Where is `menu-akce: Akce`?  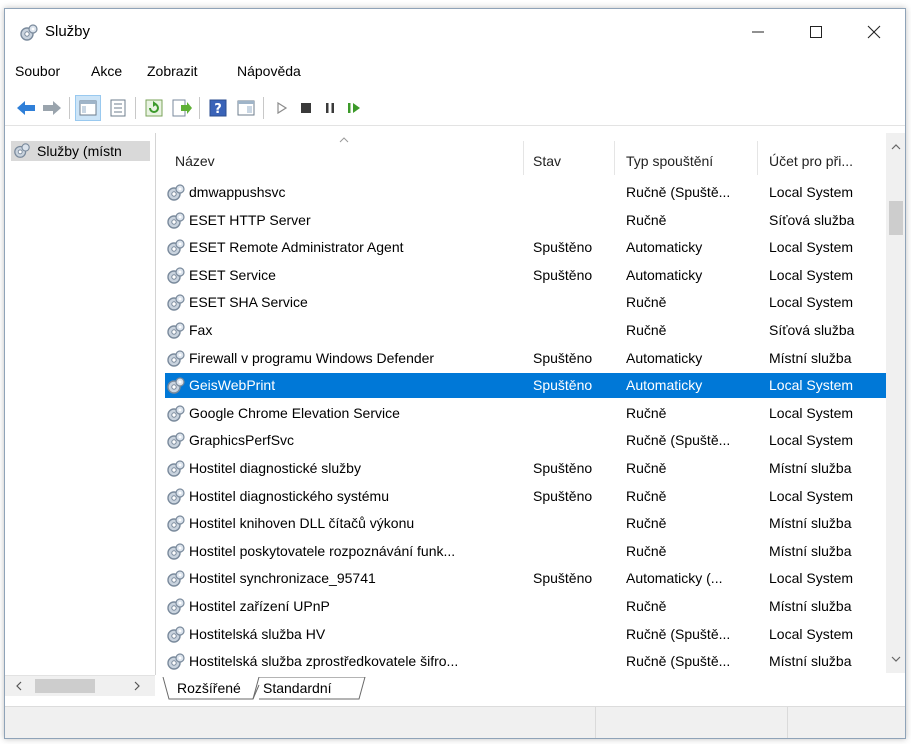
menu-akce: Akce is located at coordinates (106, 71).